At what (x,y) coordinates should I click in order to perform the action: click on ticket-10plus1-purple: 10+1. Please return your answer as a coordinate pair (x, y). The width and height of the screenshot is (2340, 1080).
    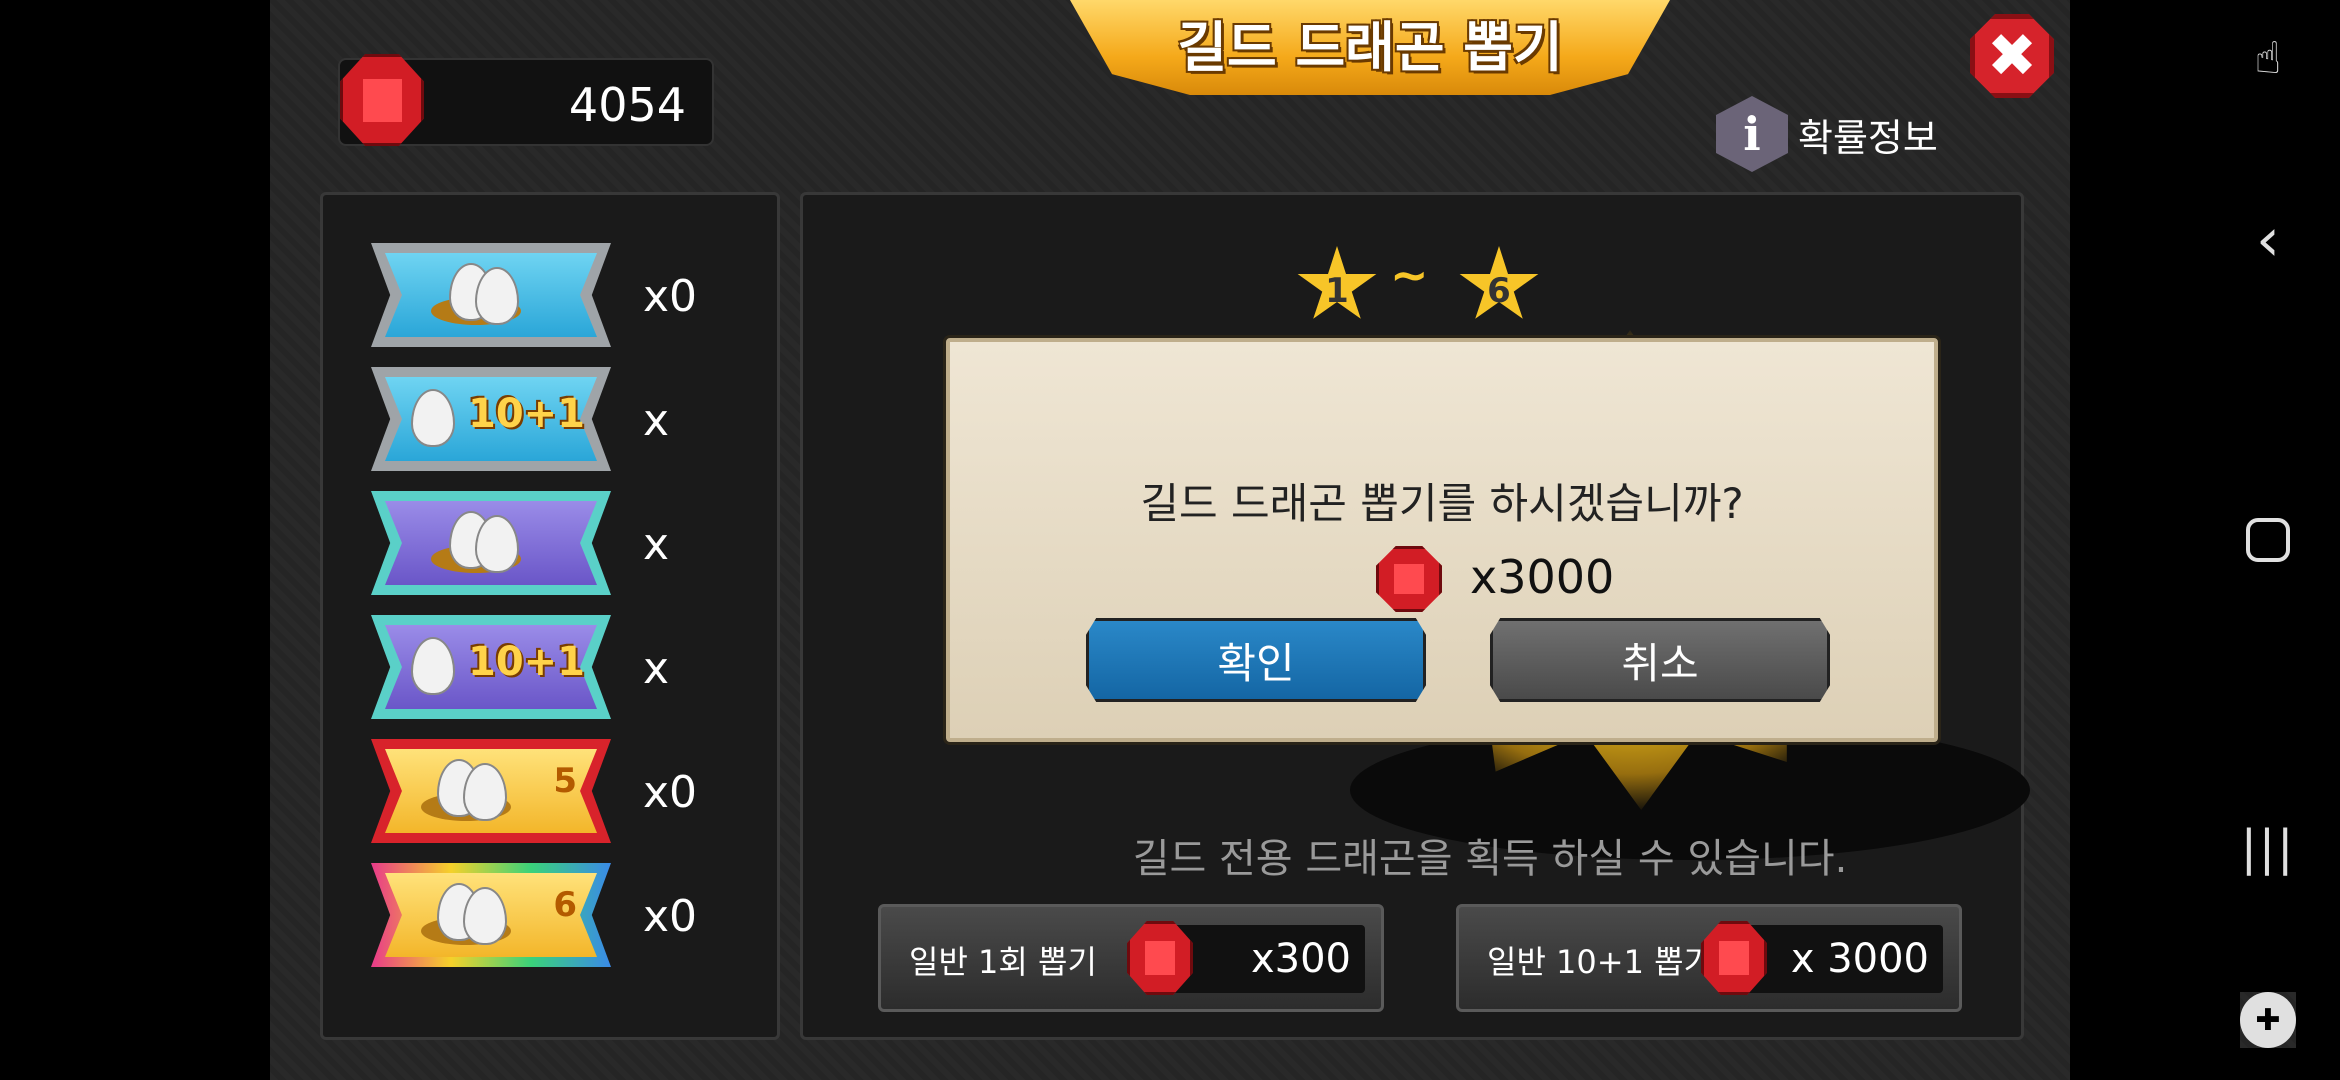
    Looking at the image, I should click on (491, 667).